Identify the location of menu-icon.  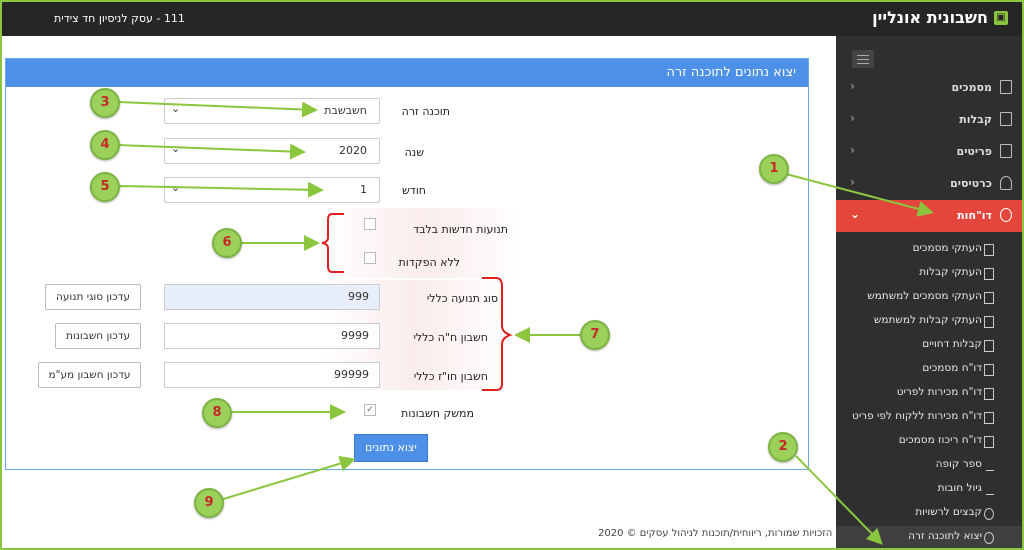
(863, 59).